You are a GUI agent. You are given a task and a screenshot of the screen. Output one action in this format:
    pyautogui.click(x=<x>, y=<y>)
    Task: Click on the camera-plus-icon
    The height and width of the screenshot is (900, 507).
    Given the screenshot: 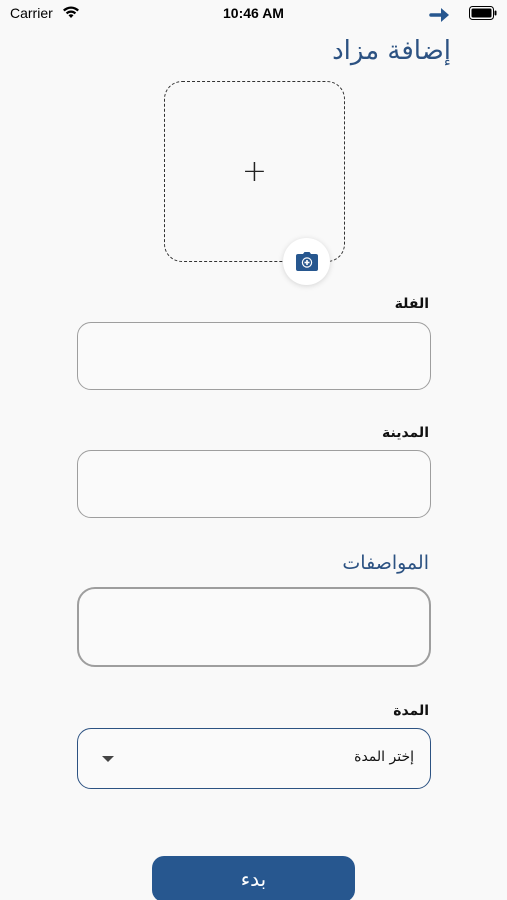 What is the action you would take?
    pyautogui.click(x=306, y=261)
    